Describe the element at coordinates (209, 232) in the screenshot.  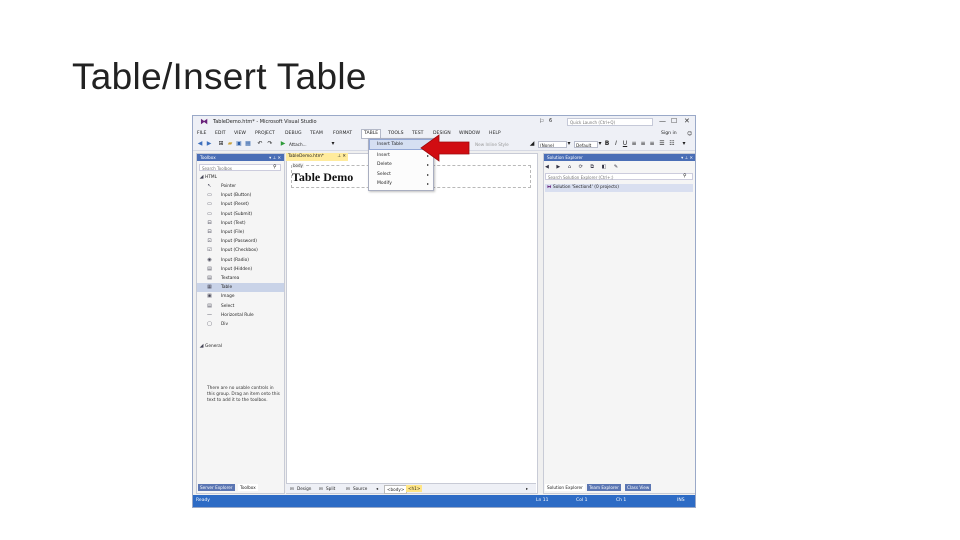
I see `file-icon: ⊟` at that location.